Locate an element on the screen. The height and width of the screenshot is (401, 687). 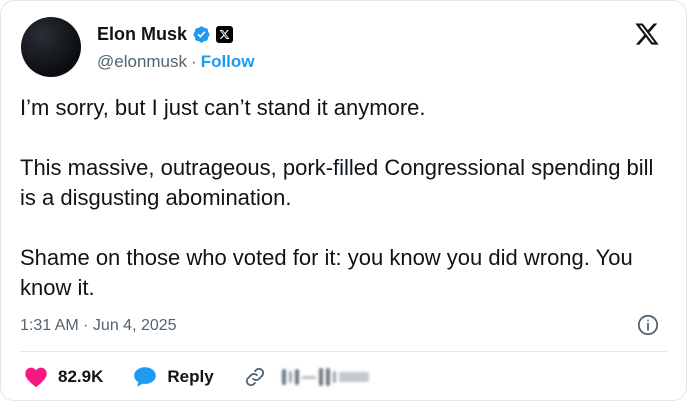
action-bar: 82.9K Reply is located at coordinates (194, 377).